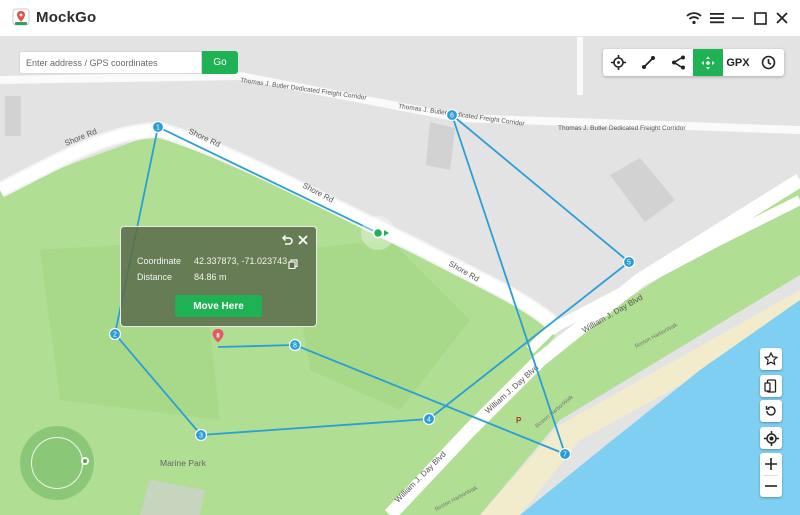 The image size is (800, 515). I want to click on app-logo-icon, so click(21, 17).